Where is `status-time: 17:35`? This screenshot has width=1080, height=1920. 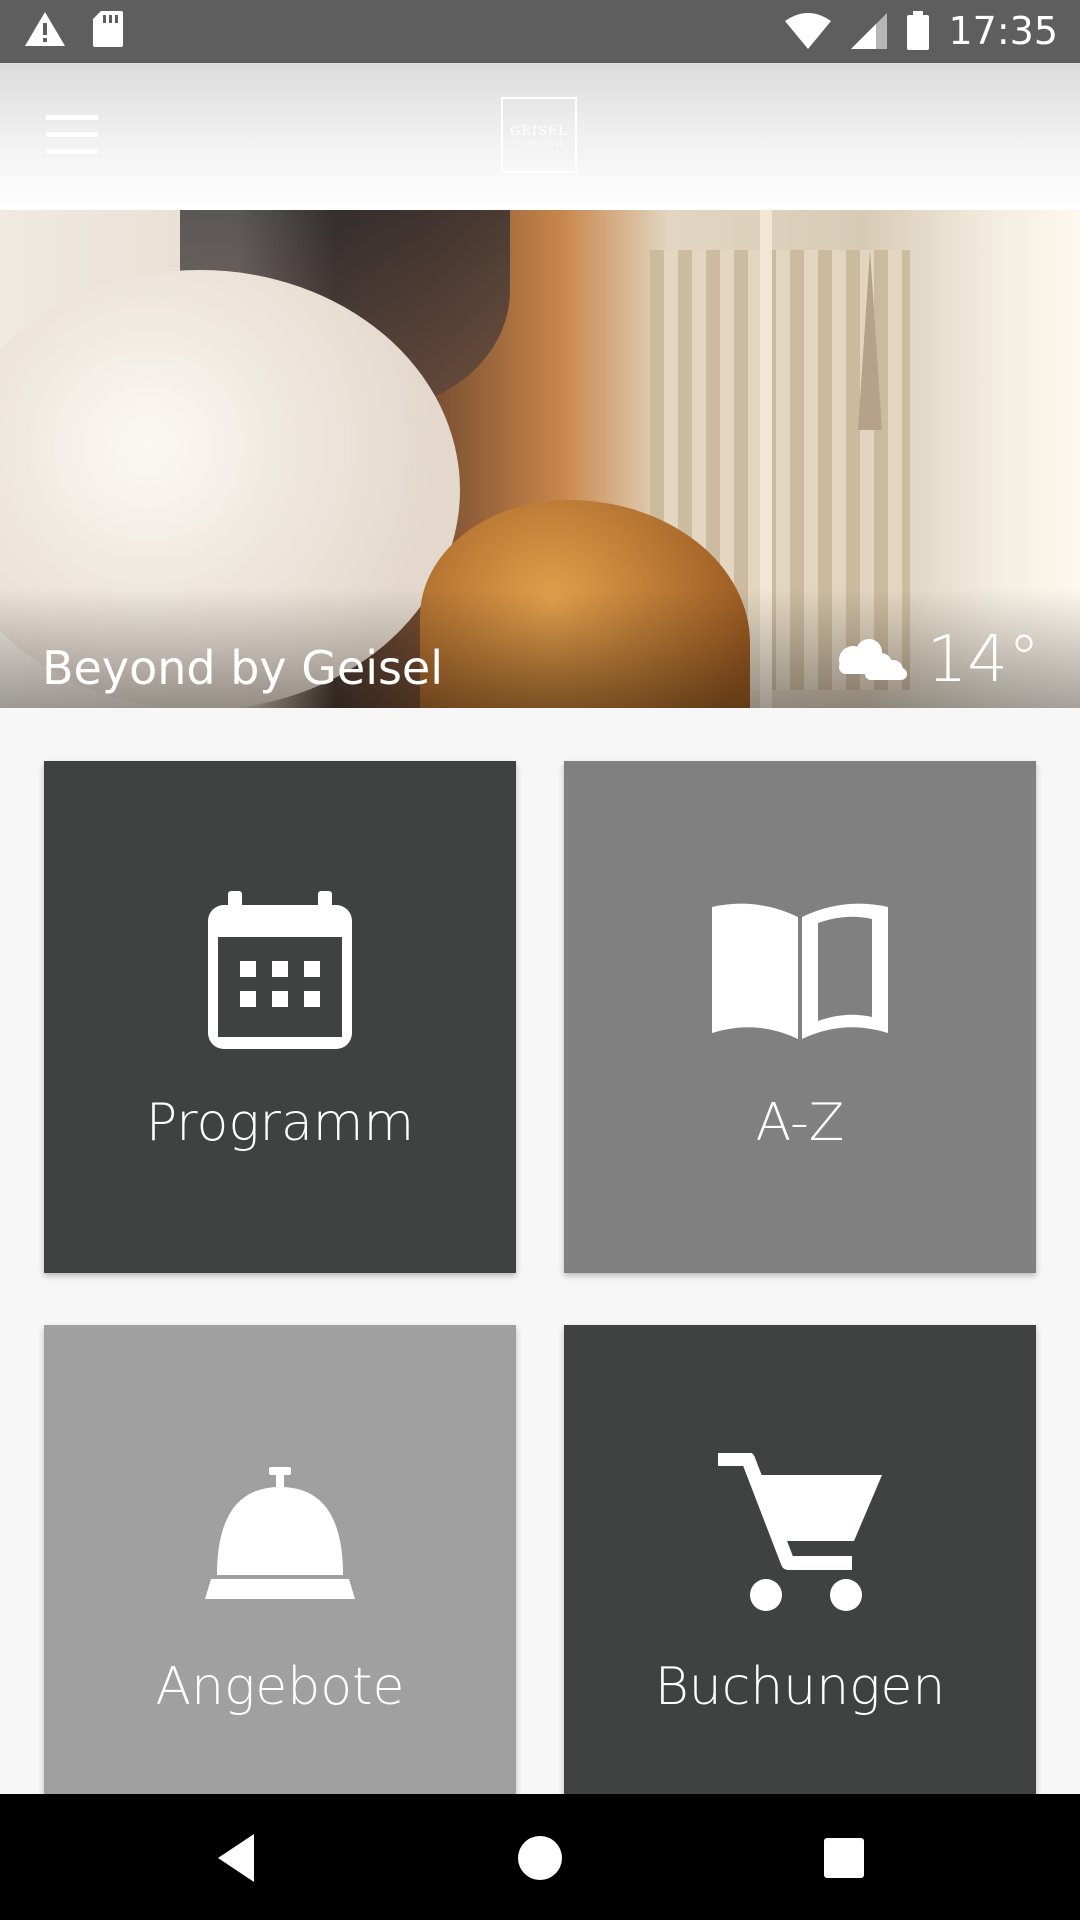 status-time: 17:35 is located at coordinates (1003, 31).